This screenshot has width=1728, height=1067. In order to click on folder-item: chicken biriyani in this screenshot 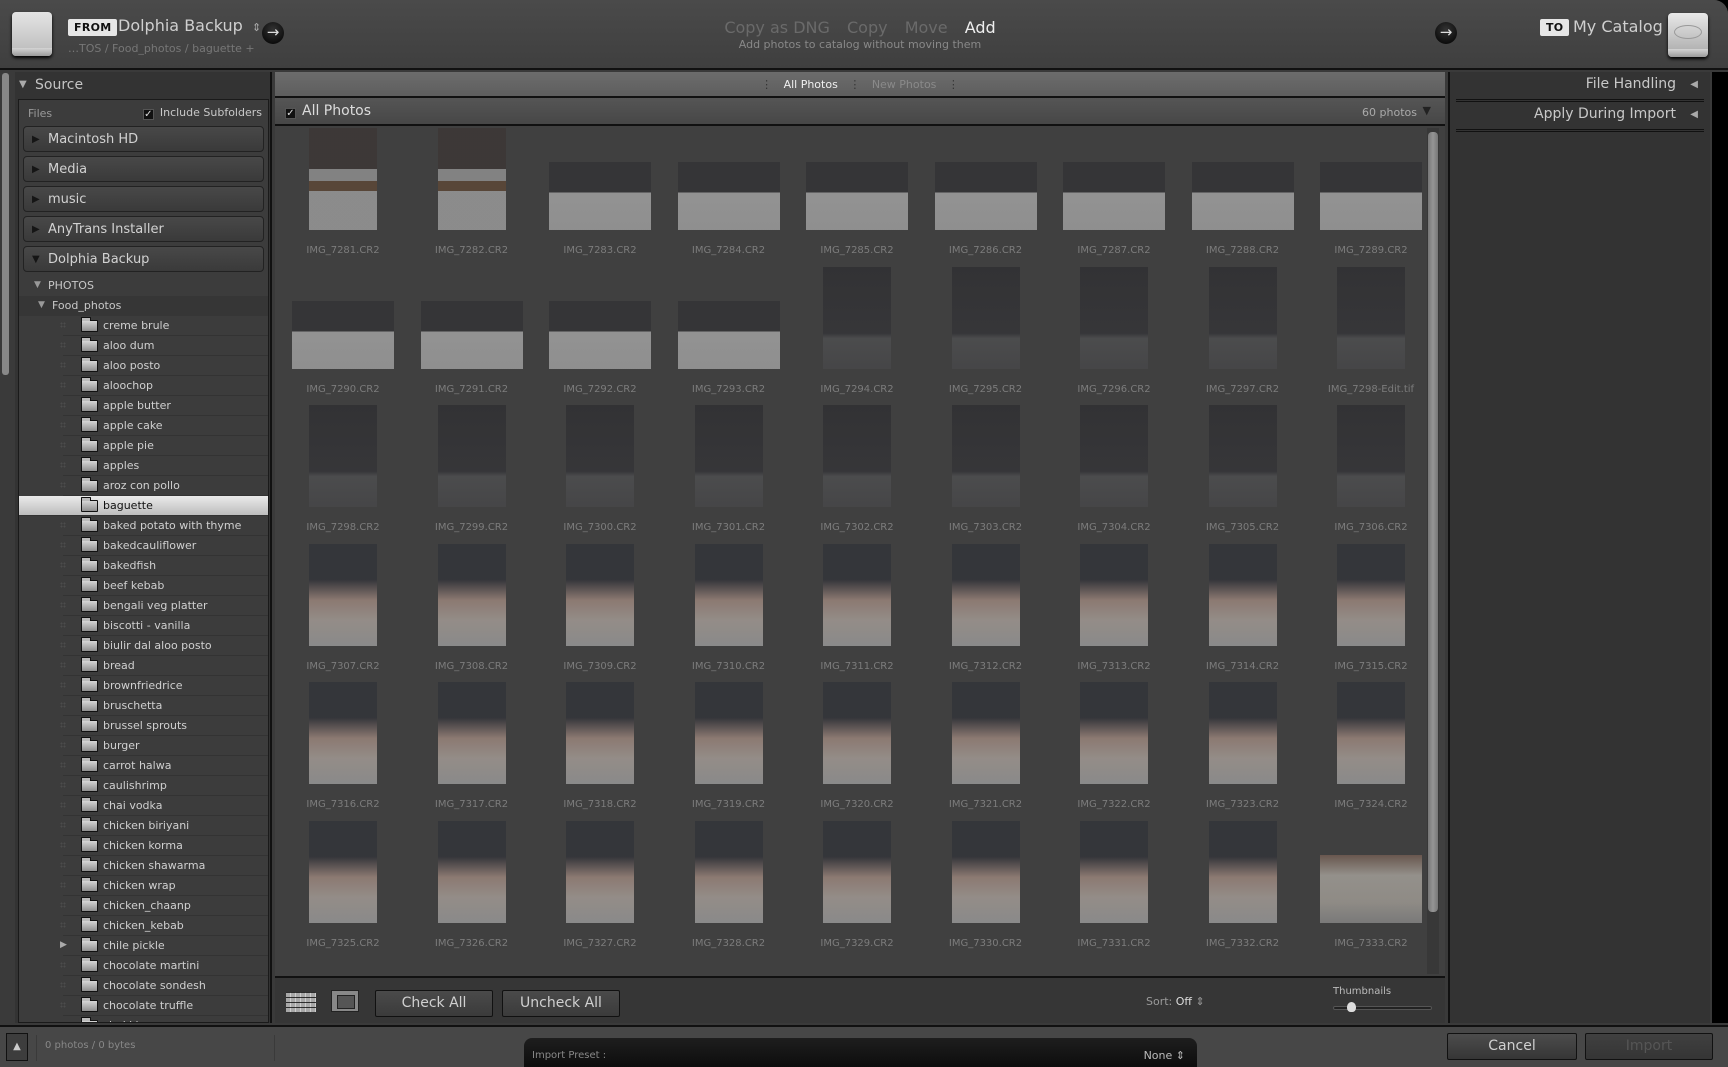, I will do `click(164, 826)`.